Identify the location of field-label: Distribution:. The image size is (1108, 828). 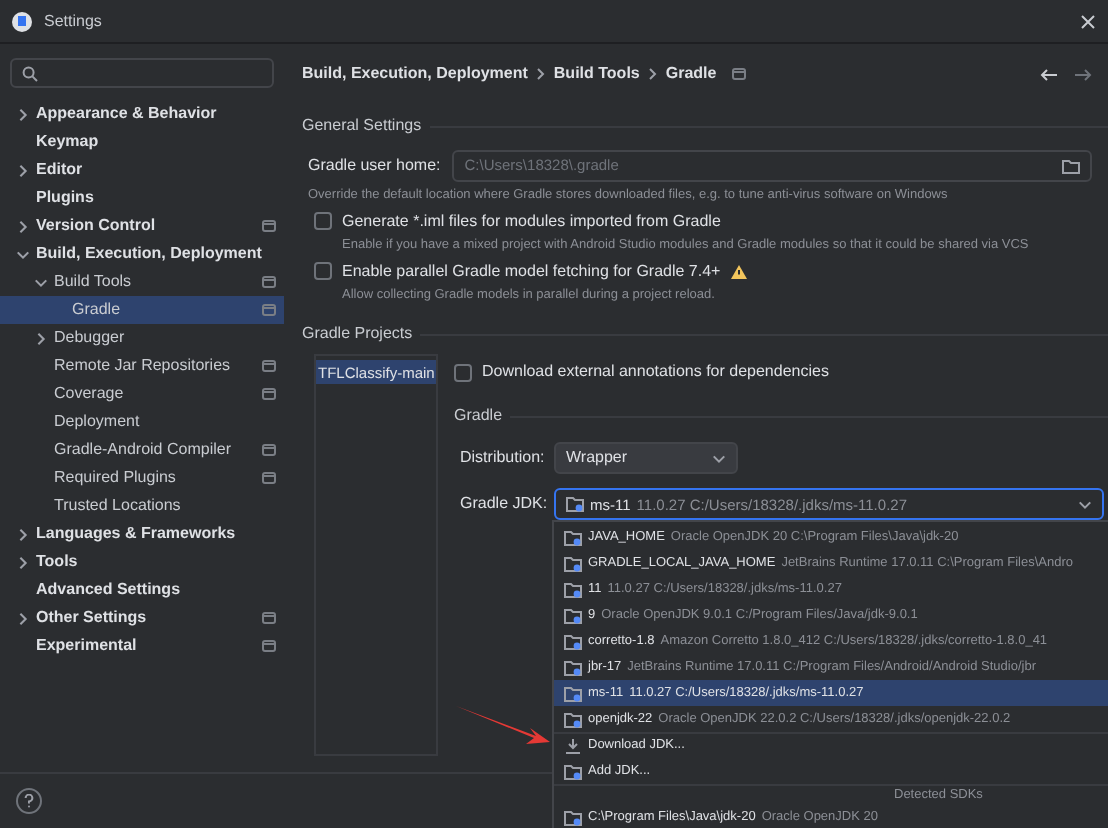
(503, 458).